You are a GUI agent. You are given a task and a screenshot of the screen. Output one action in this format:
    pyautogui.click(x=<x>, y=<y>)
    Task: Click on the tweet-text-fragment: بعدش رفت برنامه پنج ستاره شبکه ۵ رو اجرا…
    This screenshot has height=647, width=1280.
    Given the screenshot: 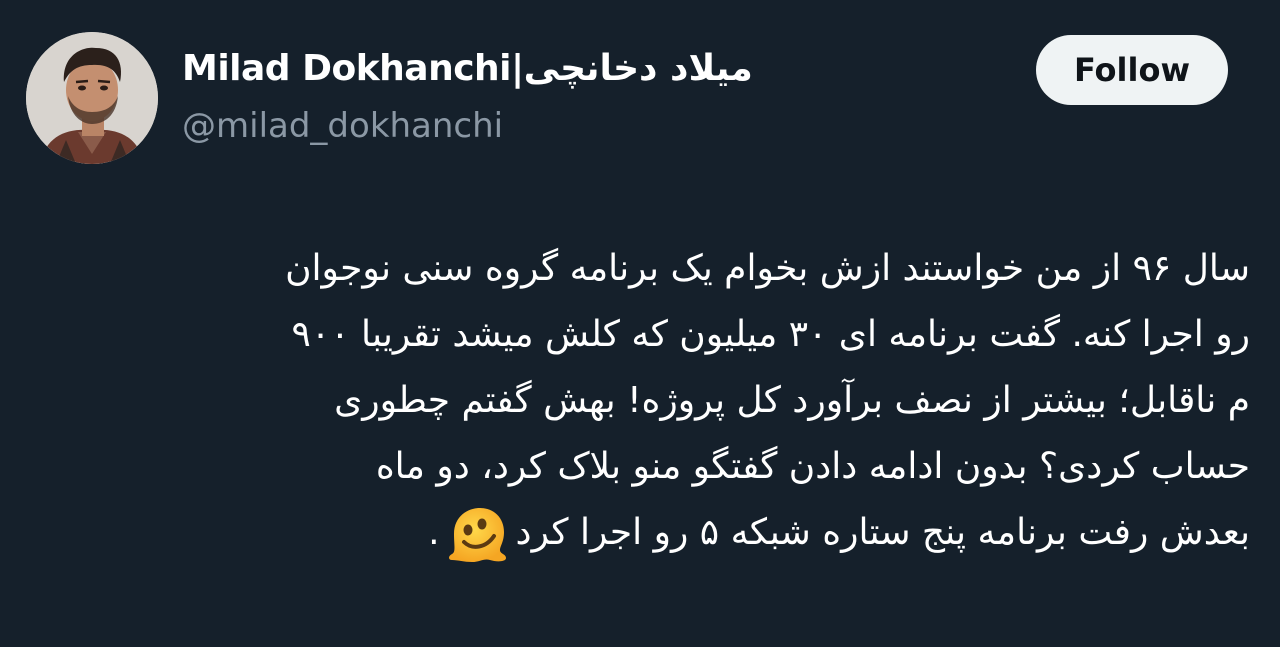 What is the action you would take?
    pyautogui.click(x=882, y=532)
    